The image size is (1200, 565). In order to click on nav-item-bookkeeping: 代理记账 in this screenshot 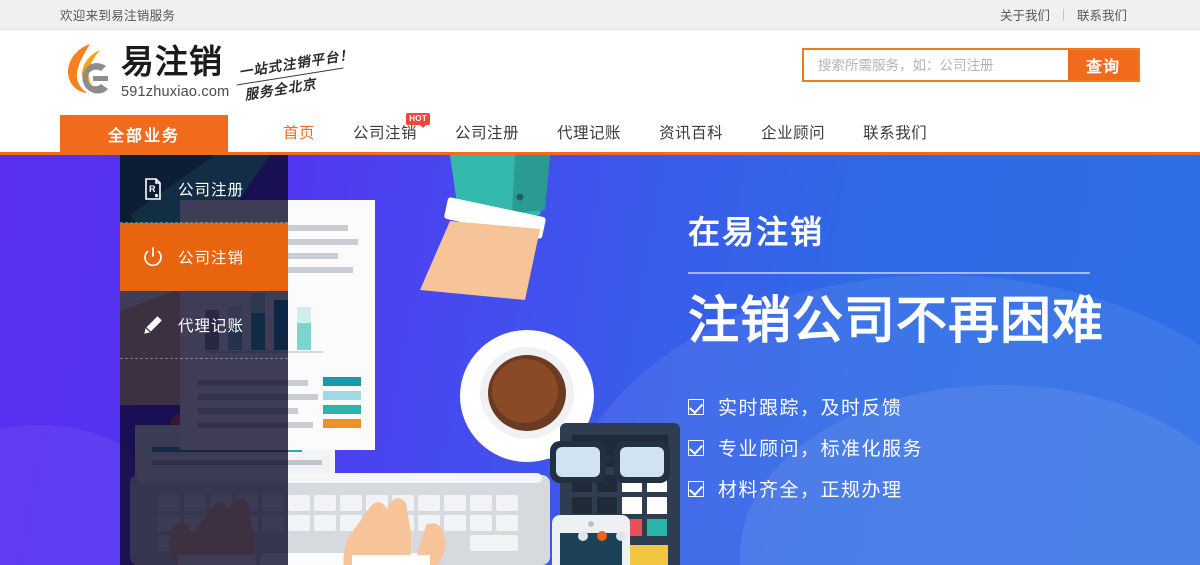, I will do `click(589, 133)`.